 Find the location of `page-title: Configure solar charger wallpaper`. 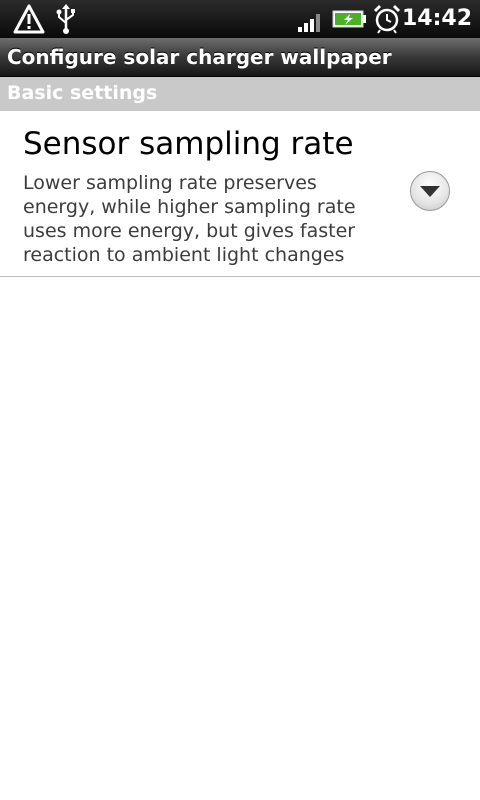

page-title: Configure solar charger wallpaper is located at coordinates (199, 57).